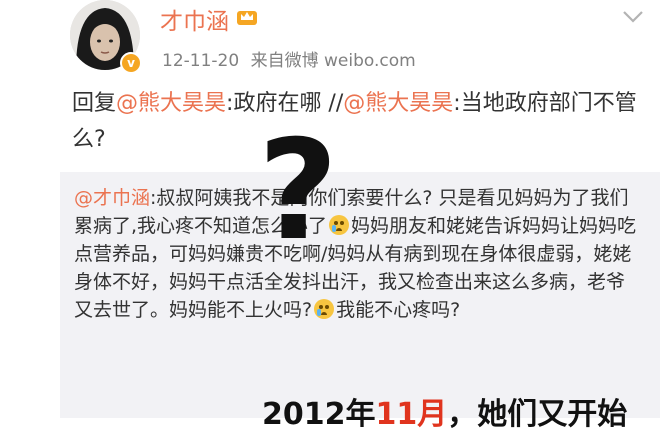 This screenshot has width=660, height=432. I want to click on caption-part-2: ，她们又开始, so click(537, 414).